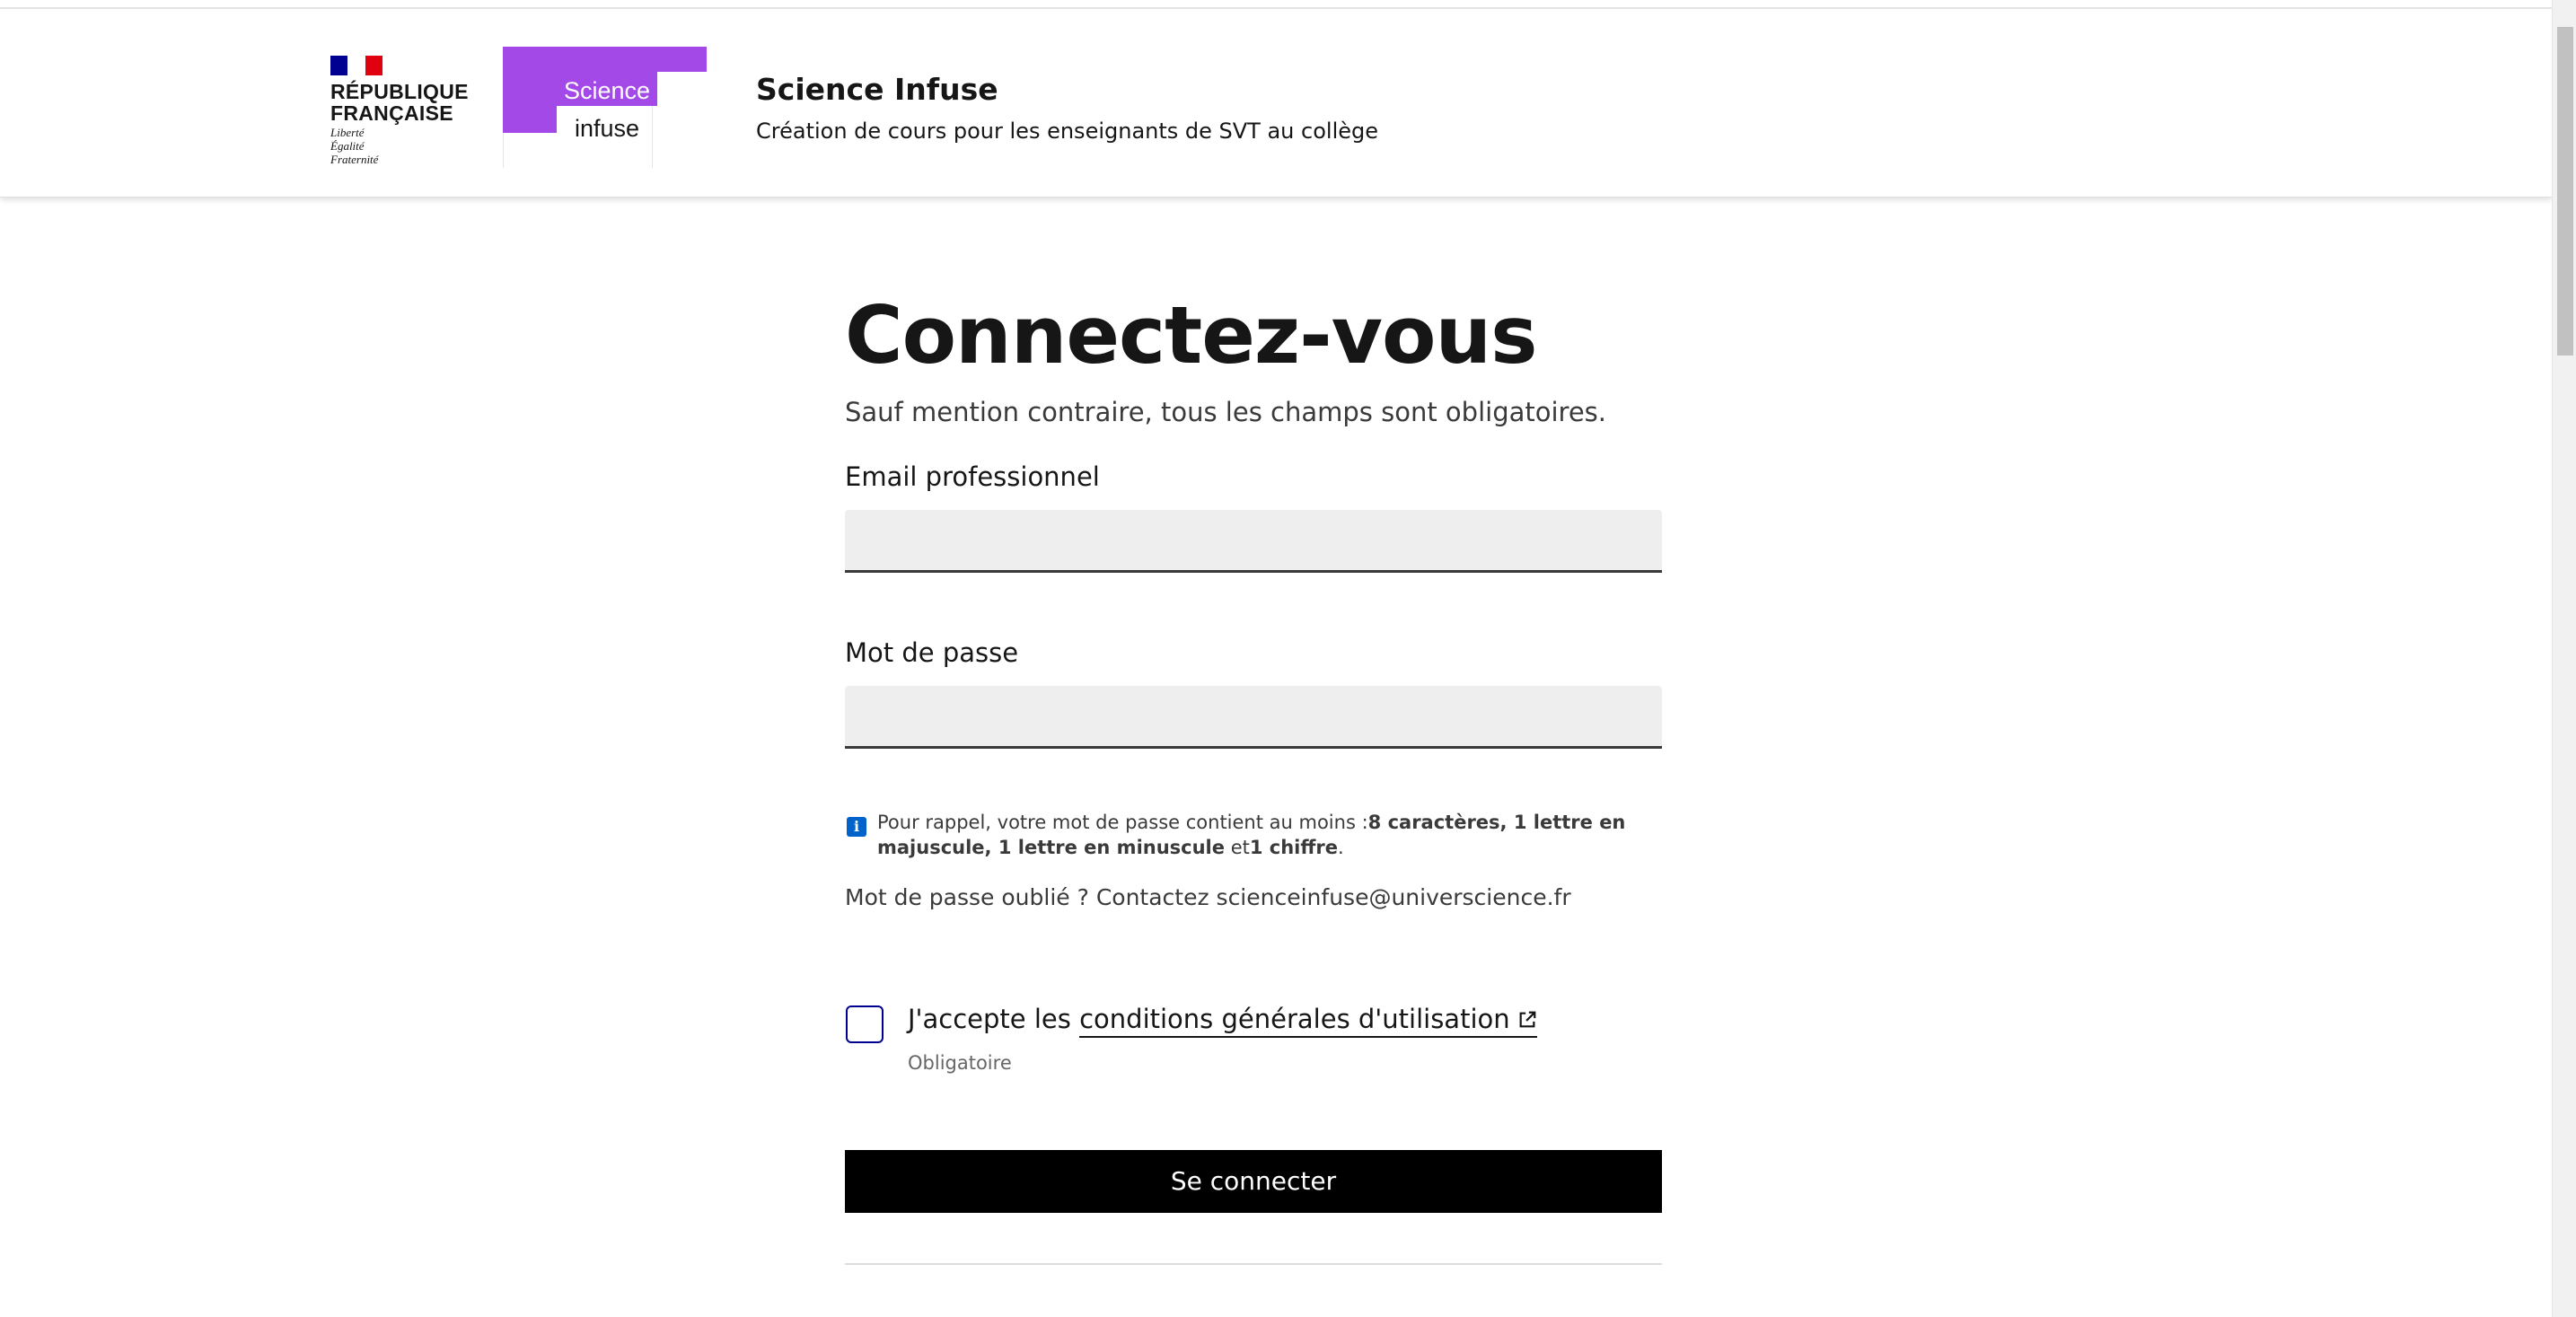 The image size is (2576, 1317). Describe the element at coordinates (856, 827) in the screenshot. I see `info-icon: i` at that location.